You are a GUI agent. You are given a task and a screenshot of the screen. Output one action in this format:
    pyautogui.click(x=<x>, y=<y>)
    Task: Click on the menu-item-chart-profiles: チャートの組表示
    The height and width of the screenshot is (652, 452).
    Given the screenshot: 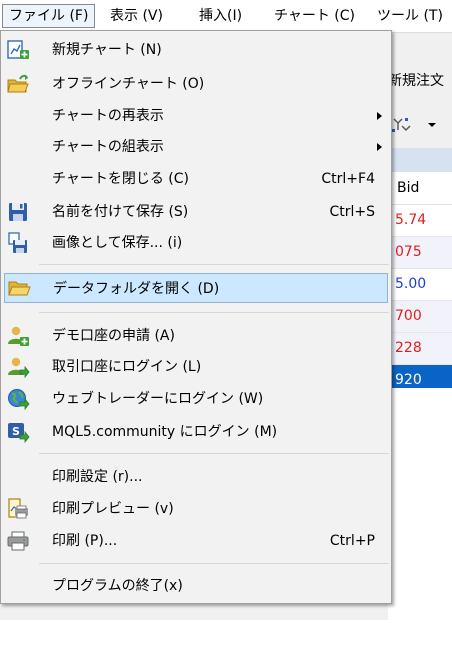 What is the action you would take?
    pyautogui.click(x=196, y=147)
    